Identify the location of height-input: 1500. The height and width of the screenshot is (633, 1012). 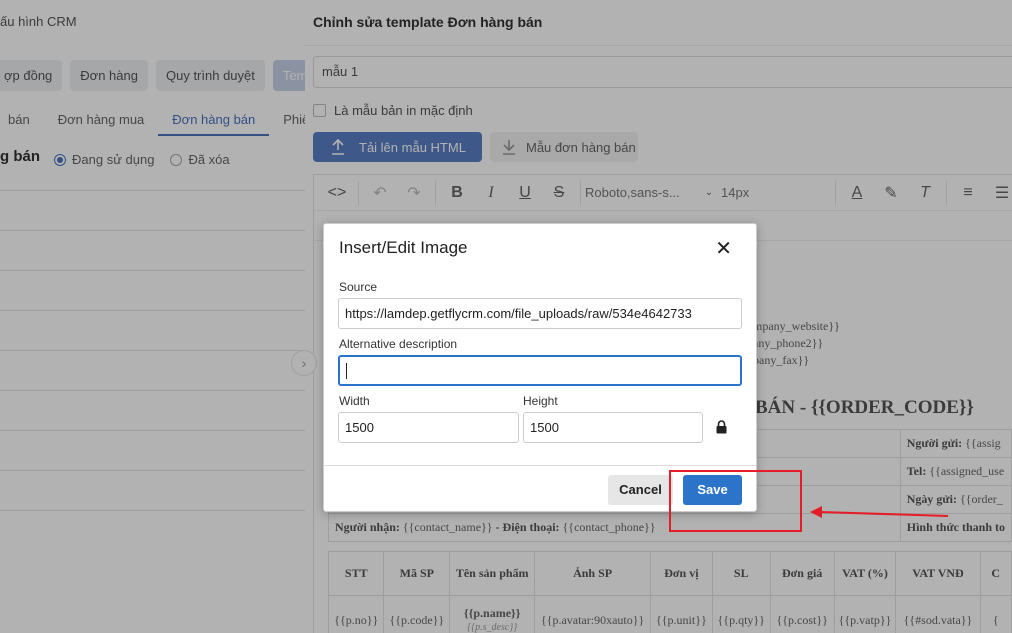
(613, 427).